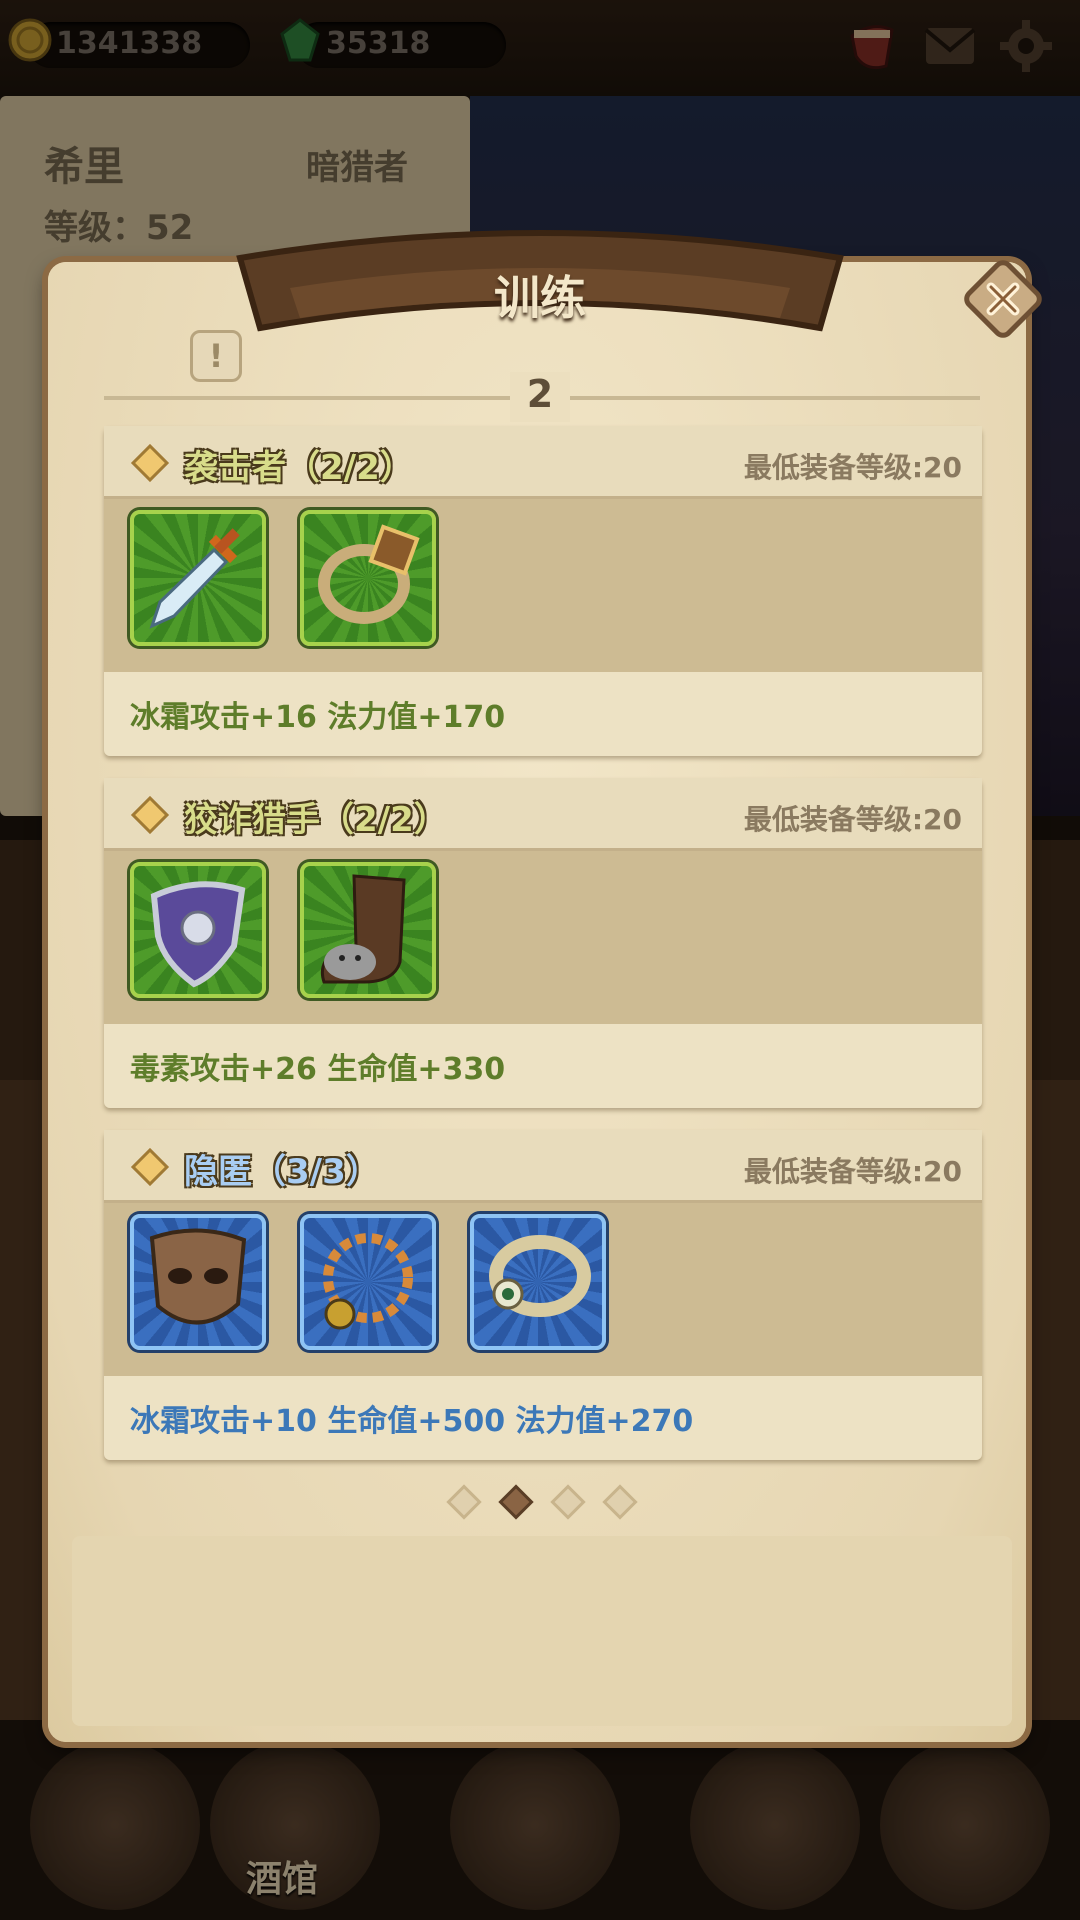  I want to click on item-slot-eye-ring, so click(538, 1282).